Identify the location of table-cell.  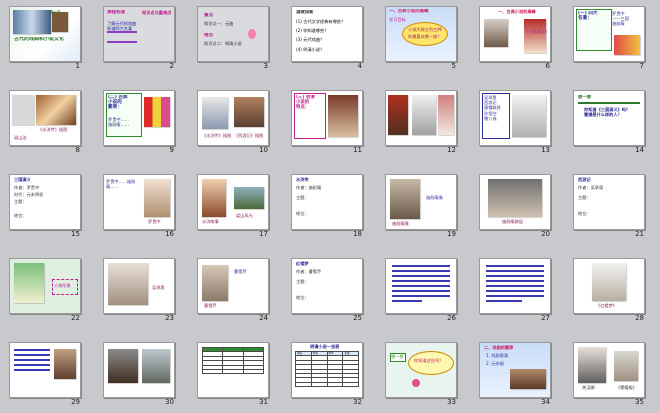
(233, 371).